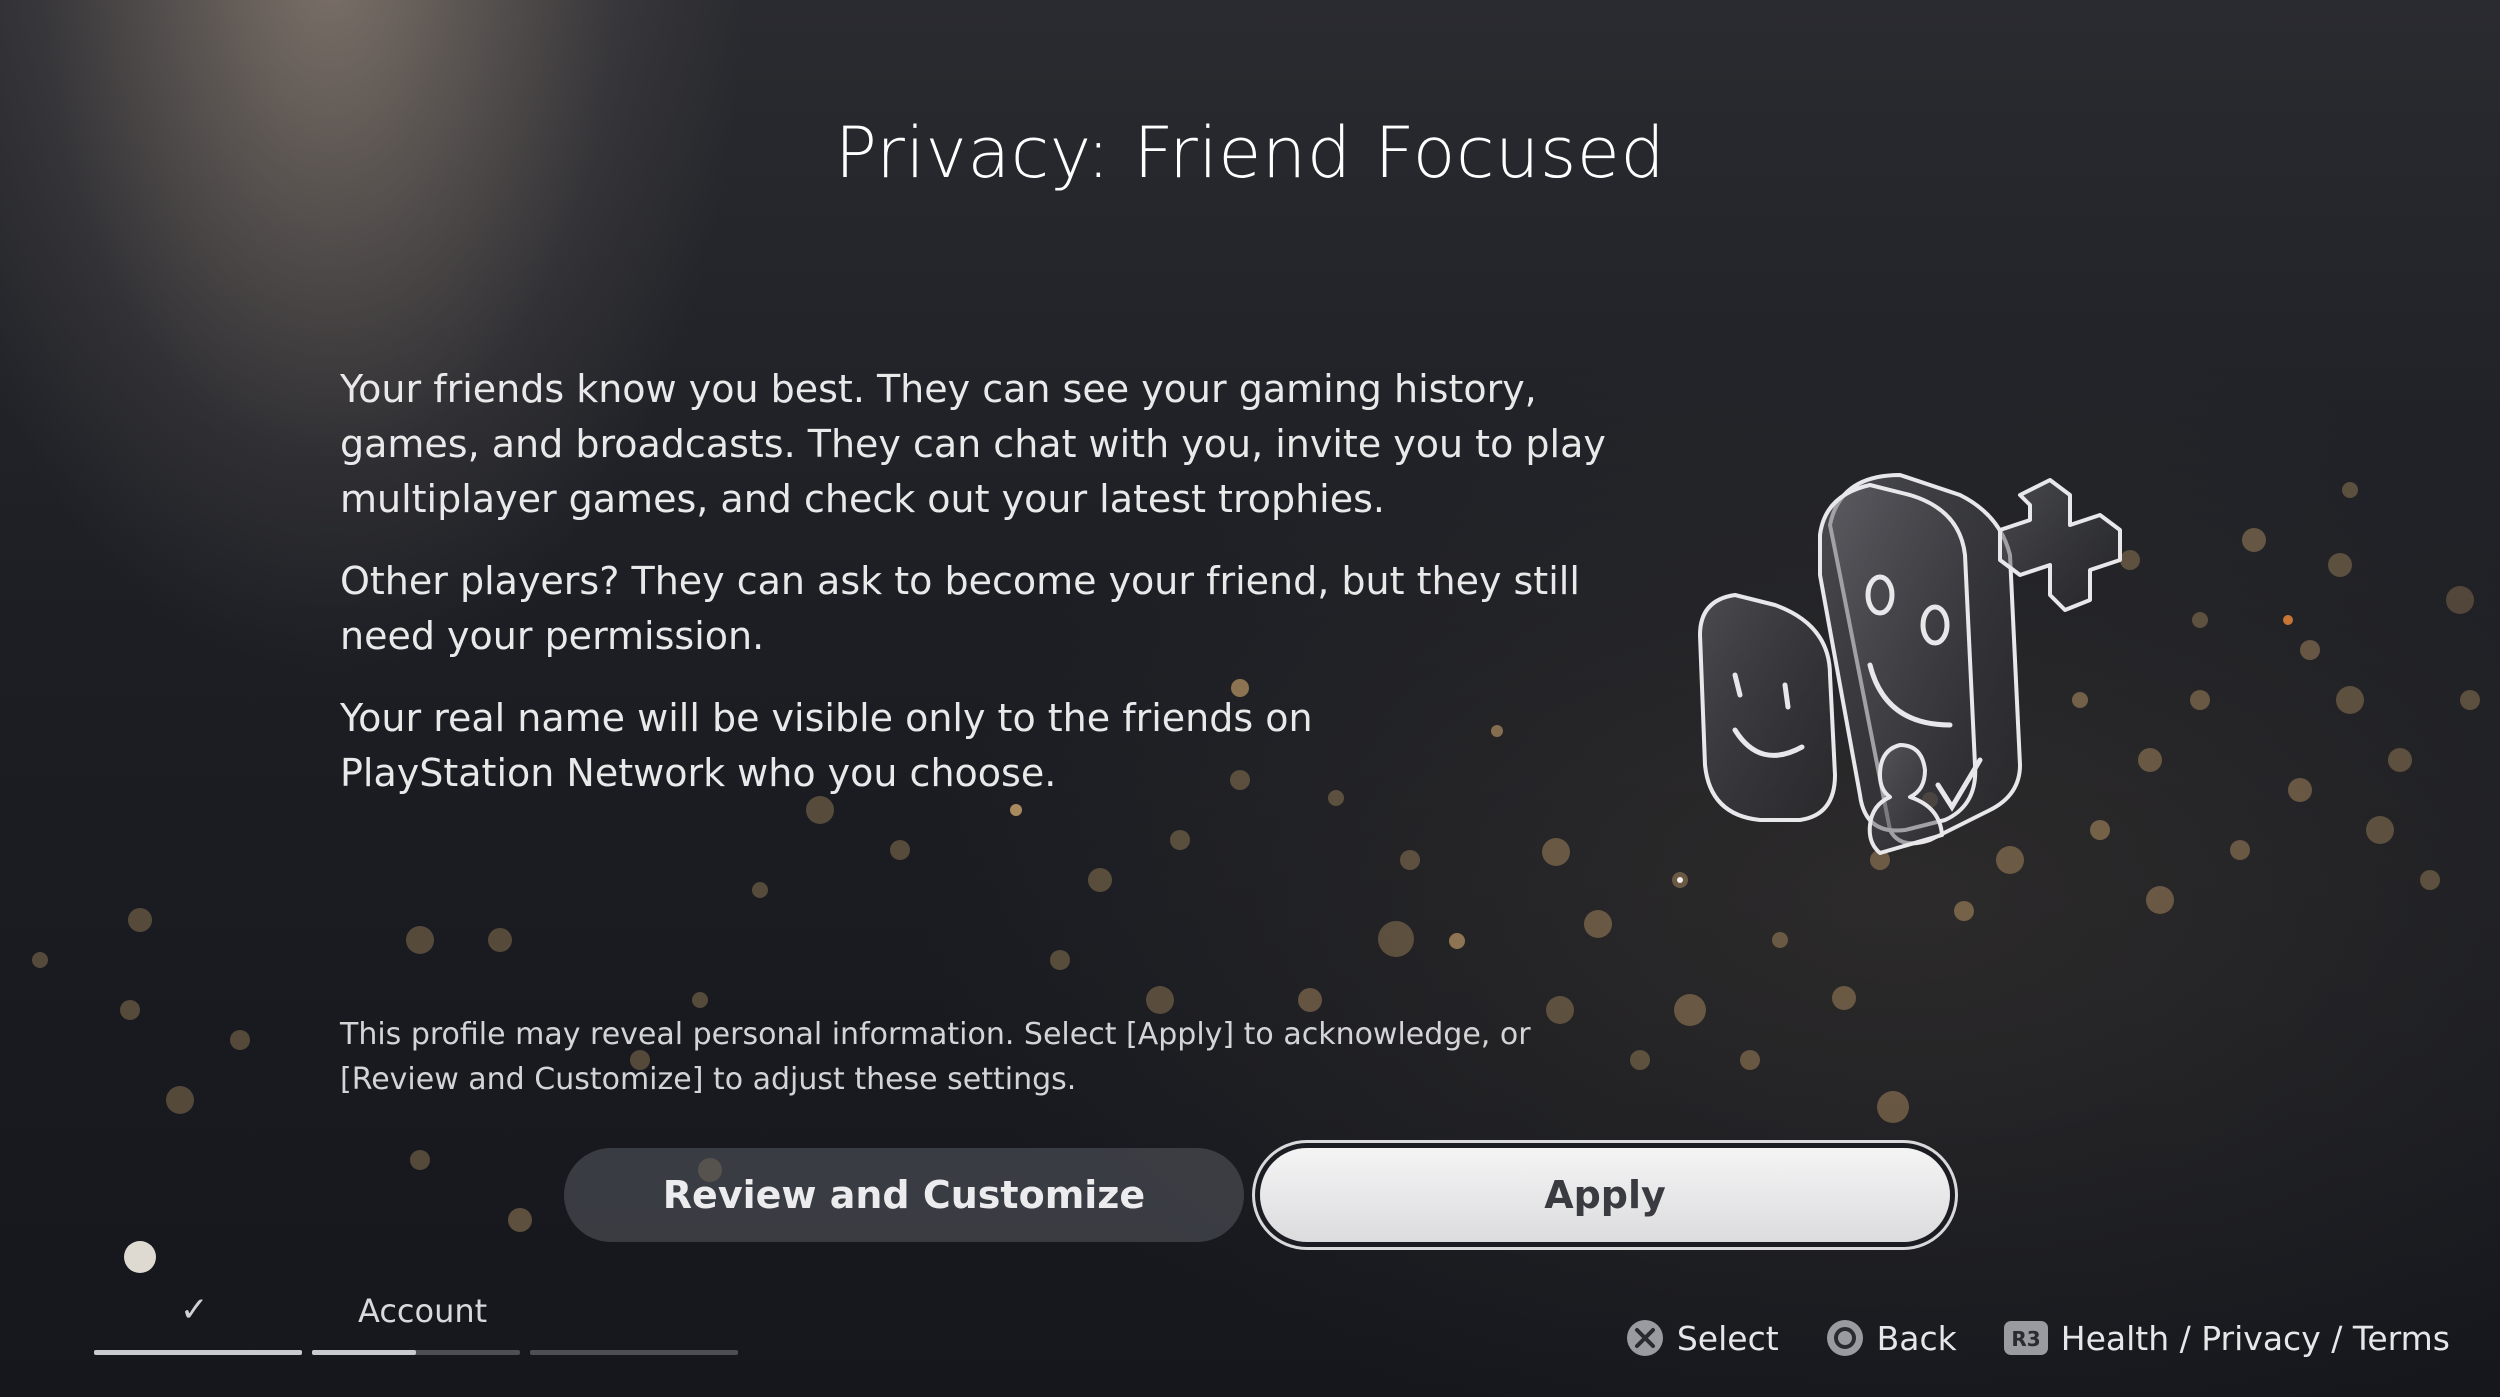 This screenshot has width=2500, height=1397. I want to click on hint-terms-label: Health / Privacy / Terms, so click(2255, 1338).